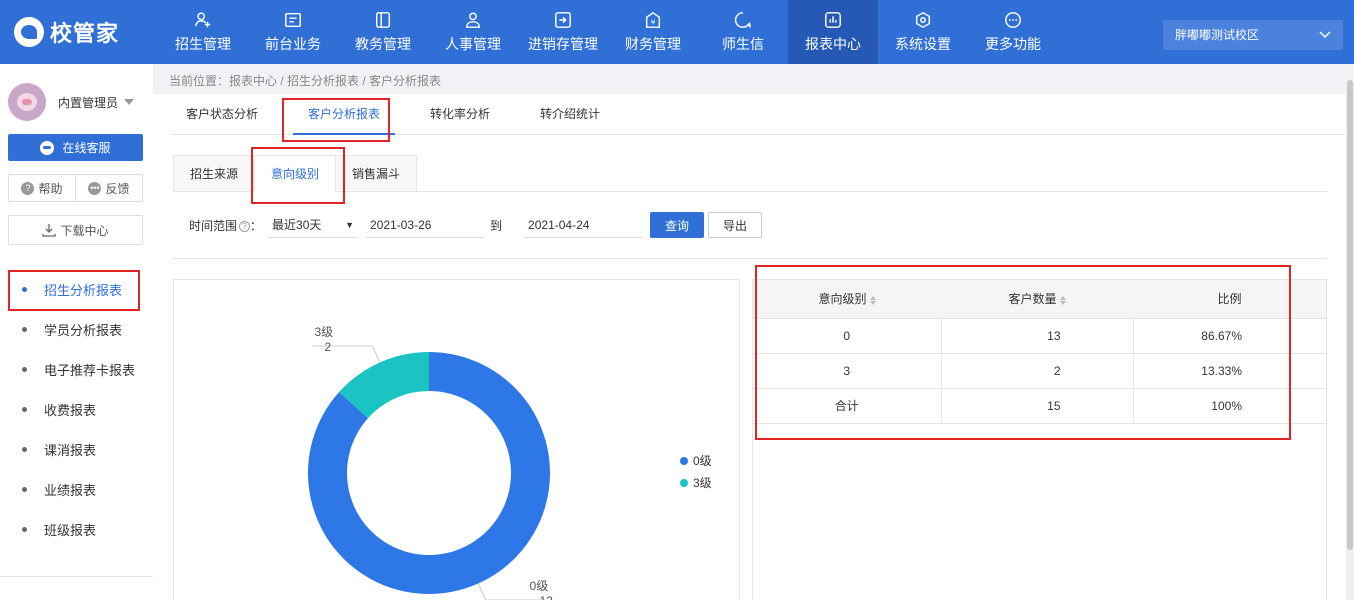  I want to click on nav-label: 教务管理, so click(383, 44).